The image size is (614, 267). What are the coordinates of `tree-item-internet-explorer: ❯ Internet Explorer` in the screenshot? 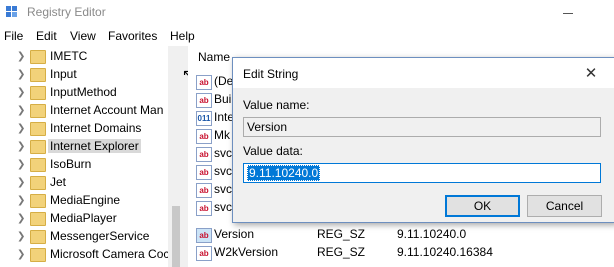 It's located at (92, 147).